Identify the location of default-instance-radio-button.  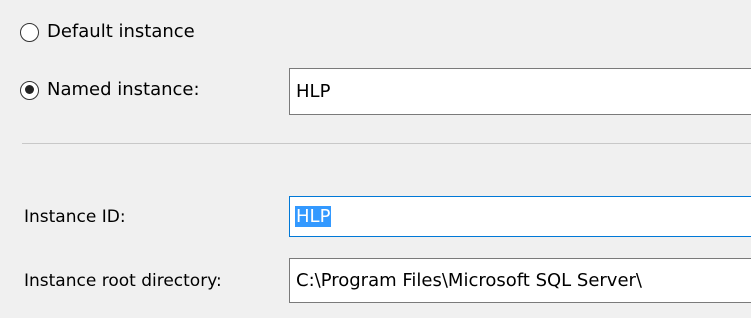
(29, 32).